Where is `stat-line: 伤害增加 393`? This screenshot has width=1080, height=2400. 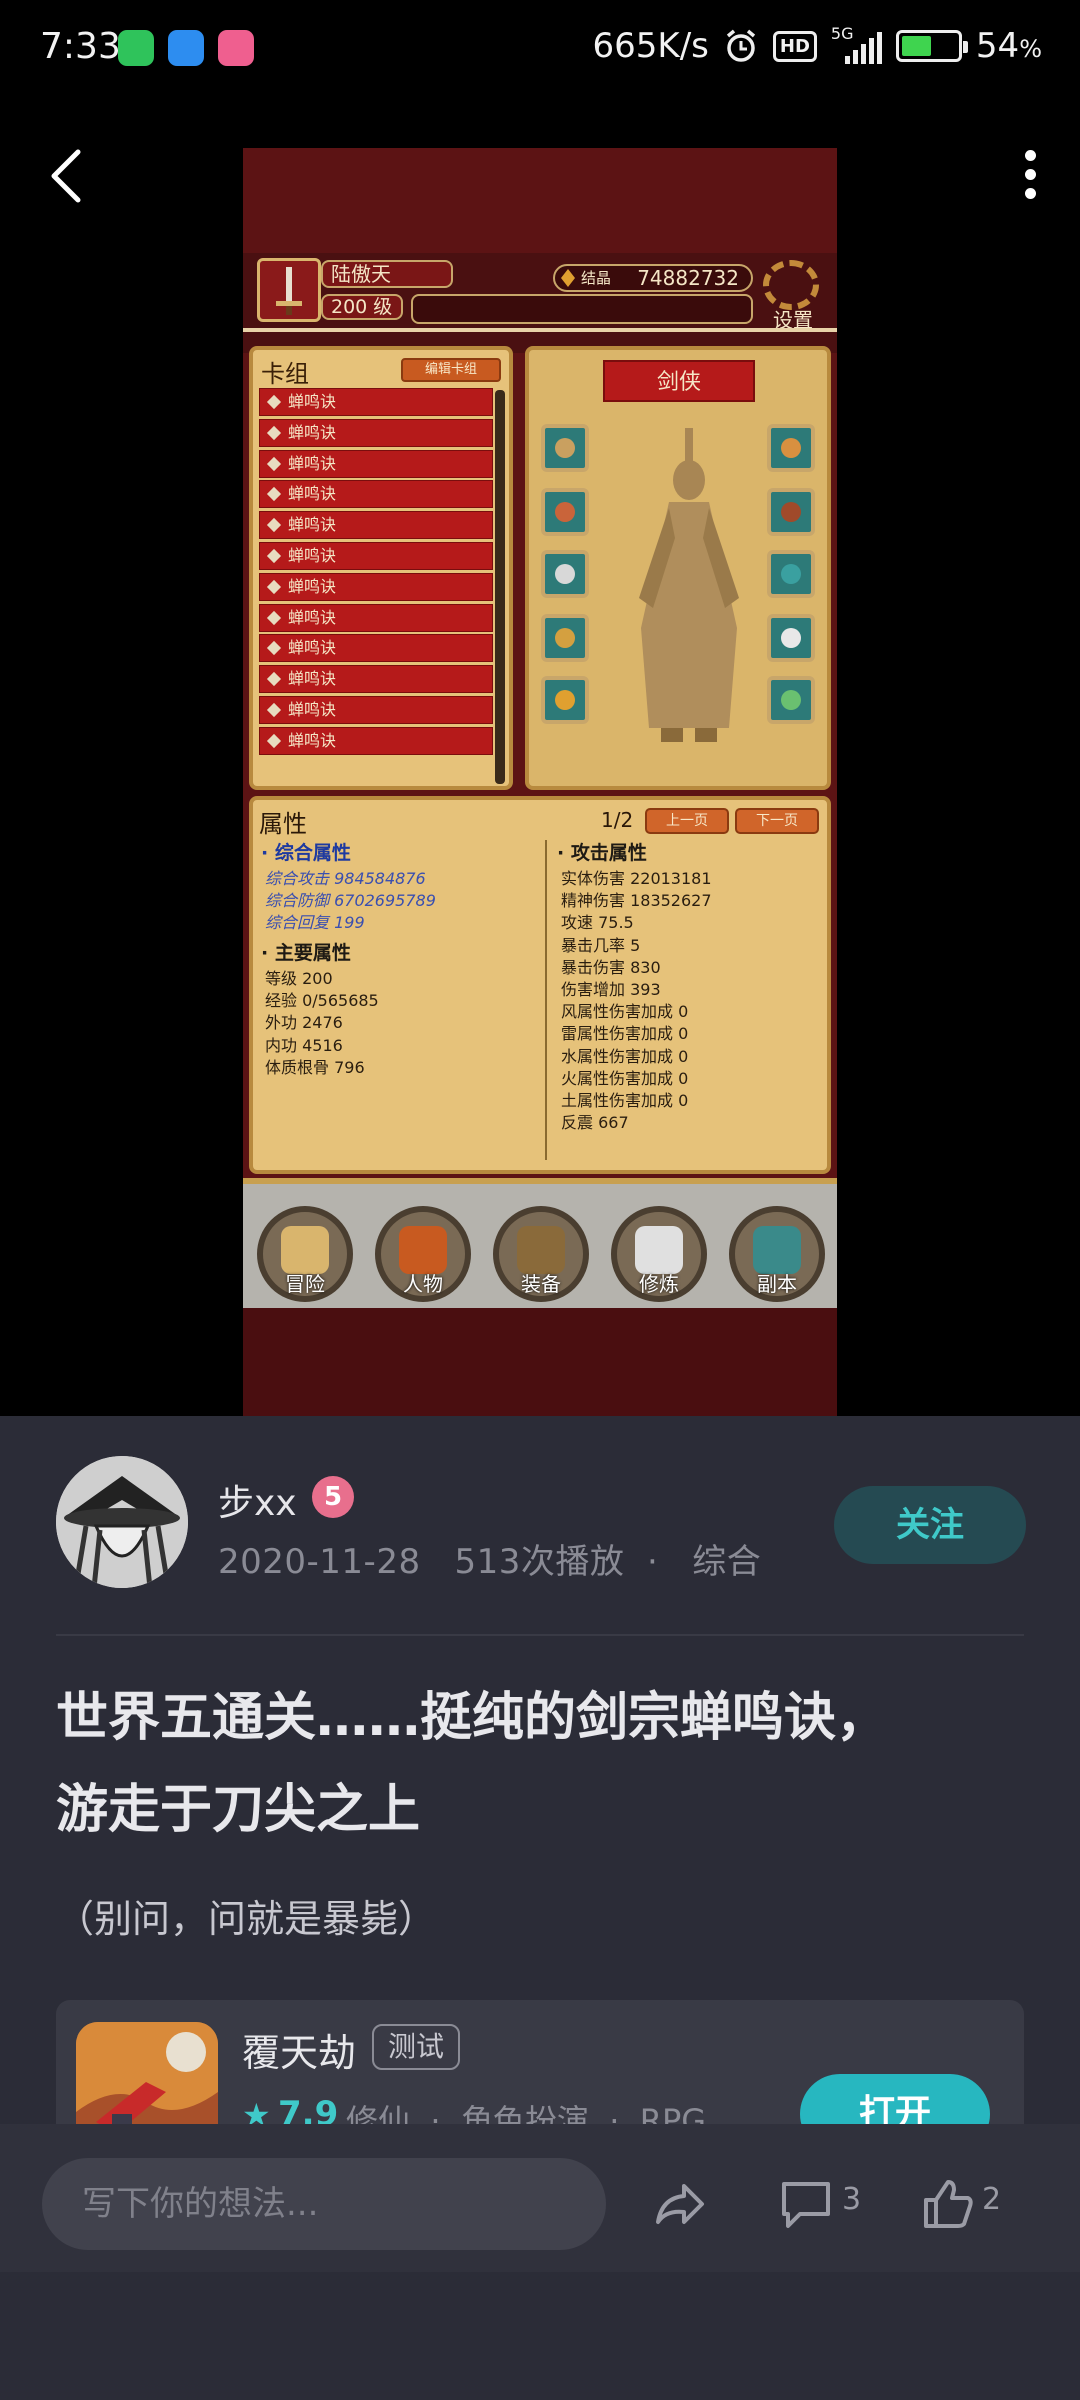
stat-line: 伤害增加 393 is located at coordinates (611, 990).